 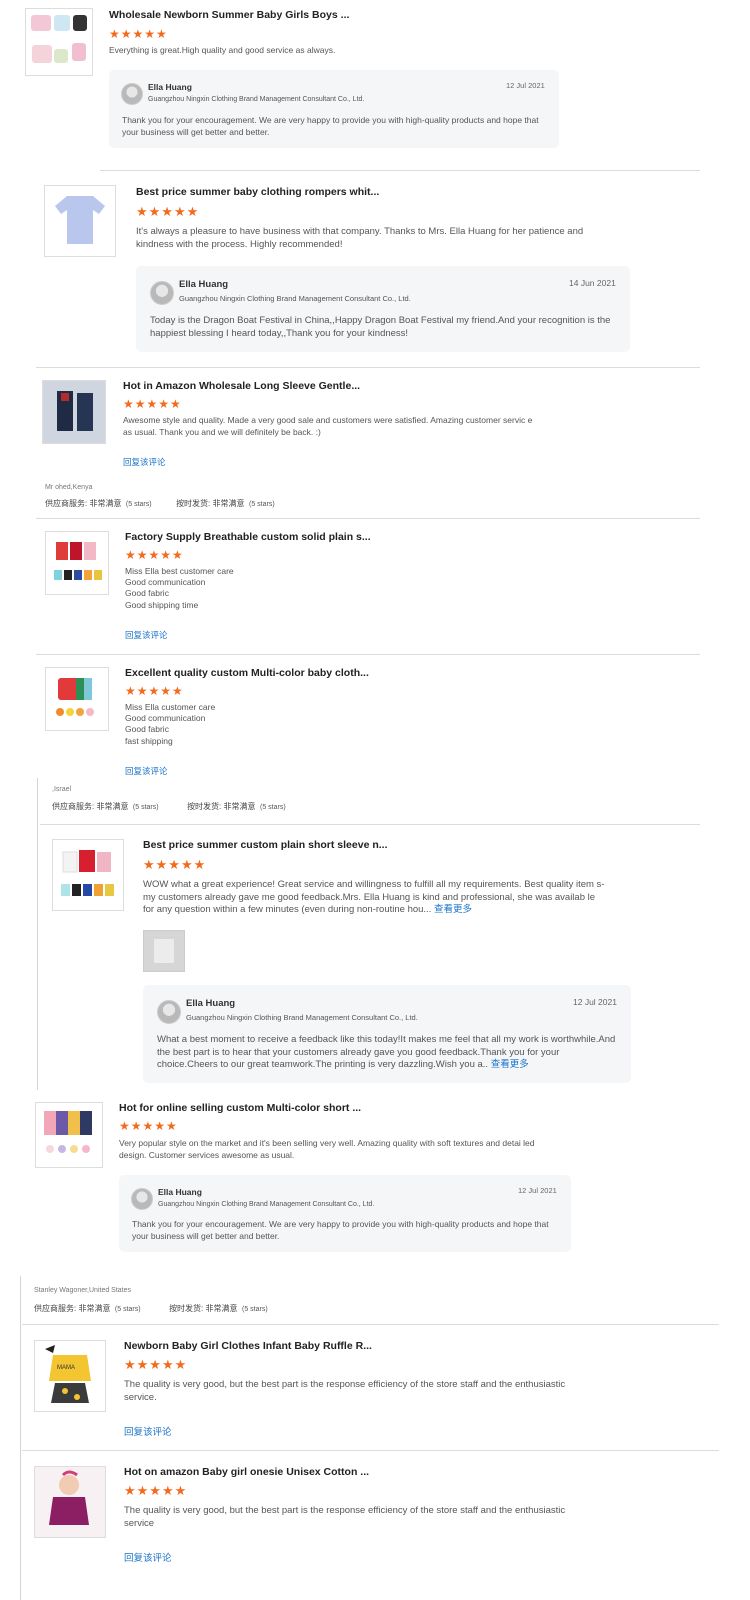 I want to click on reviewer-name: ,Israel, so click(x=62, y=789).